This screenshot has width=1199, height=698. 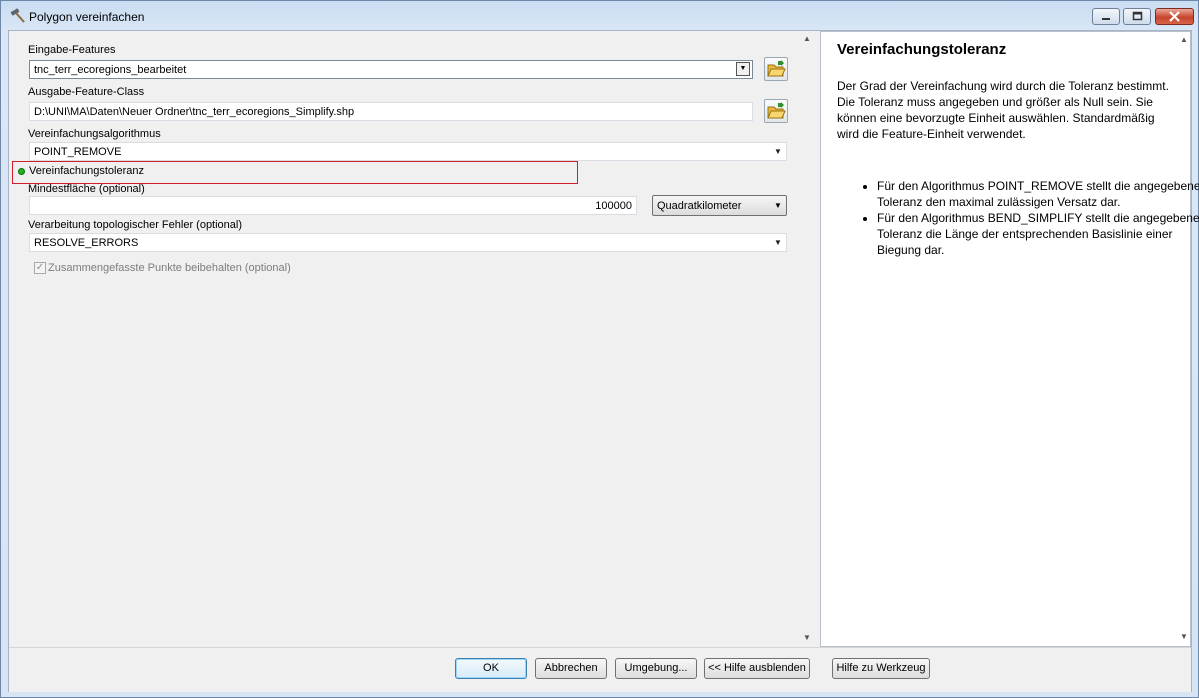 I want to click on keep-points-checkbox: ✓, so click(x=40, y=268).